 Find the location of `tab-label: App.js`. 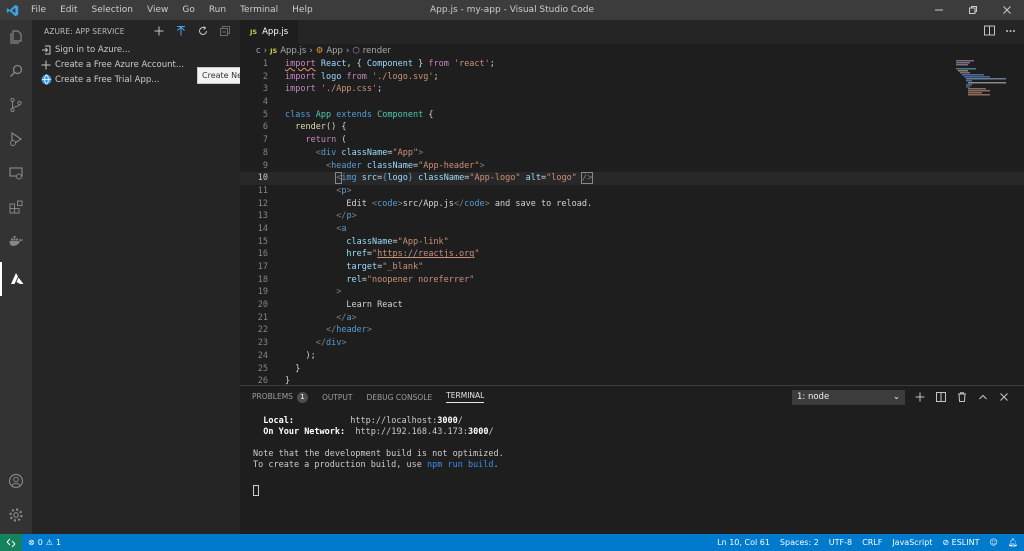

tab-label: App.js is located at coordinates (275, 32).